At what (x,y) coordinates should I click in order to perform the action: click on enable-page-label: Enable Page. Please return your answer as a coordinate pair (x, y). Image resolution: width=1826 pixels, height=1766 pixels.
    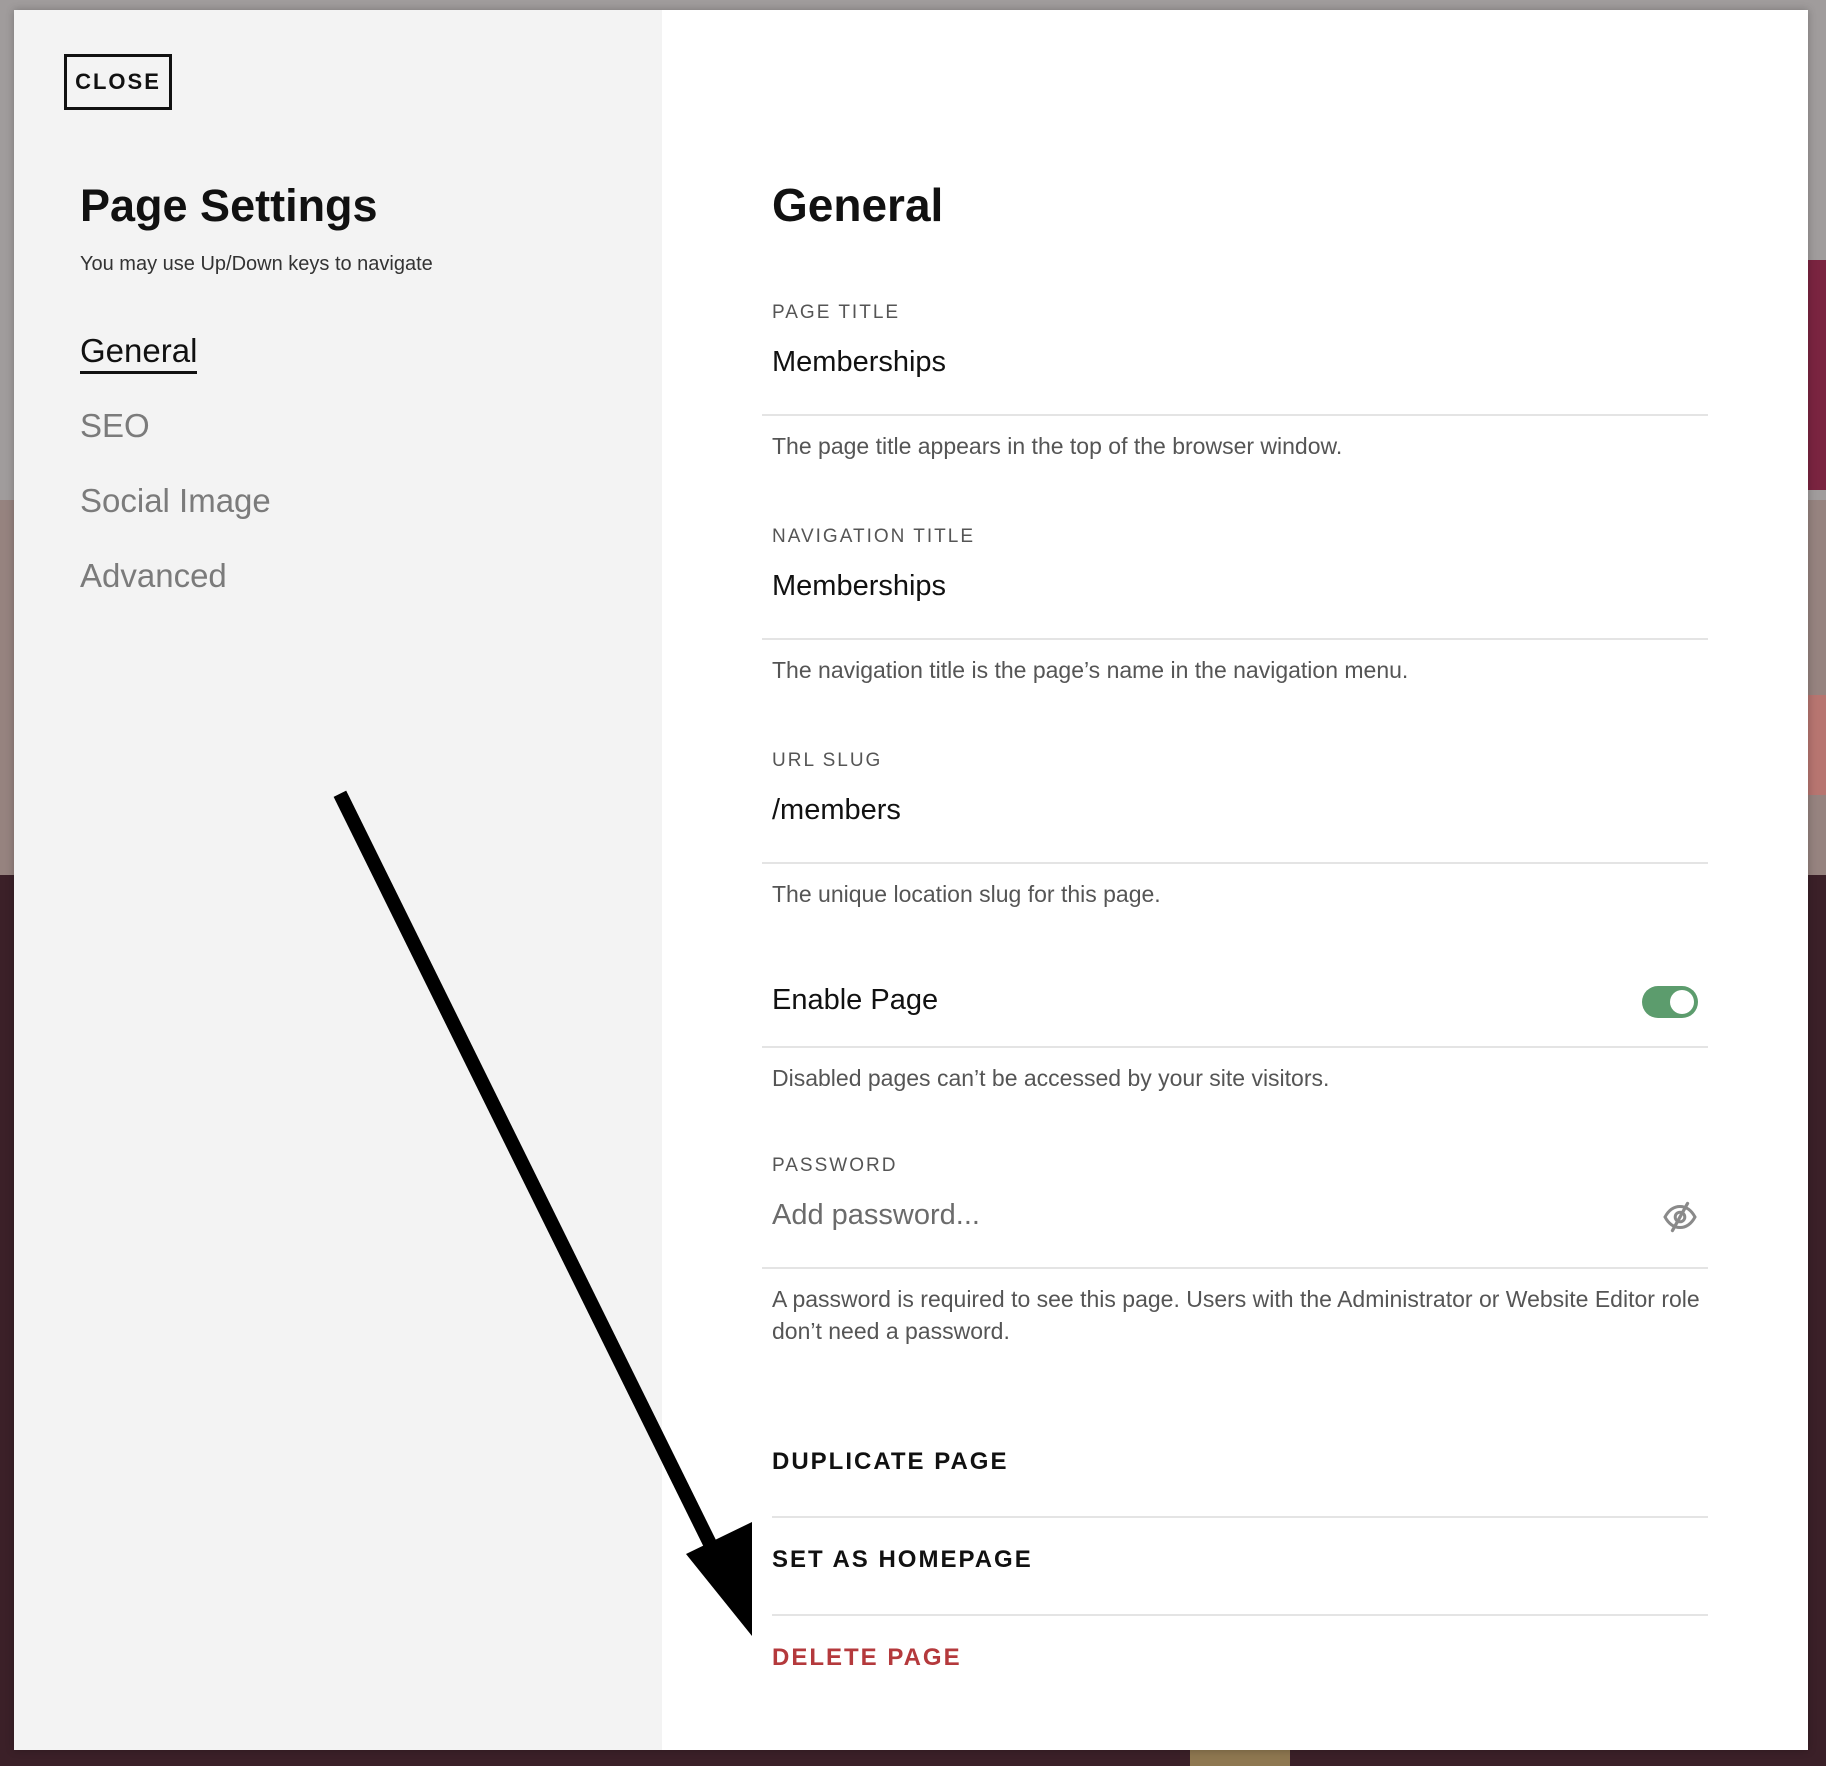
    Looking at the image, I should click on (855, 1000).